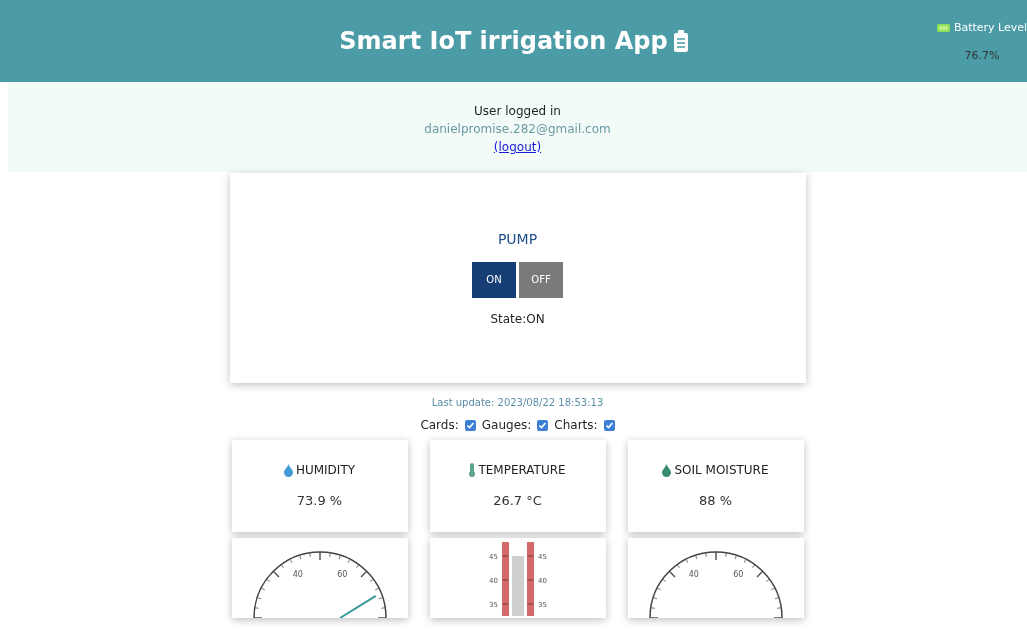 The image size is (1027, 635). What do you see at coordinates (472, 470) in the screenshot?
I see `thermometer-icon` at bounding box center [472, 470].